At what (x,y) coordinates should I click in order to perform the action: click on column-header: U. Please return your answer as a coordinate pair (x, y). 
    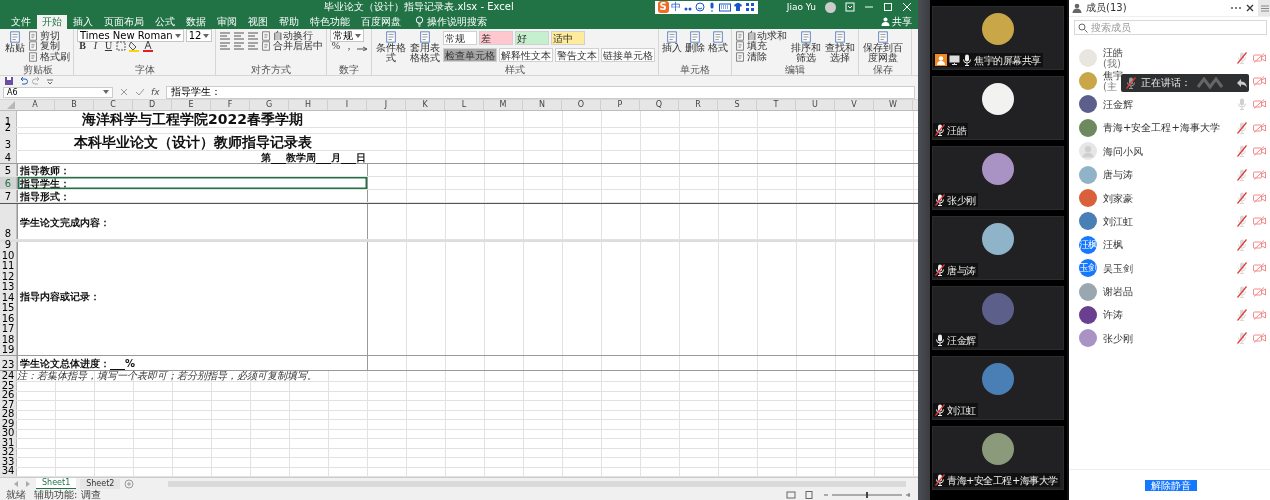
    Looking at the image, I should click on (815, 104).